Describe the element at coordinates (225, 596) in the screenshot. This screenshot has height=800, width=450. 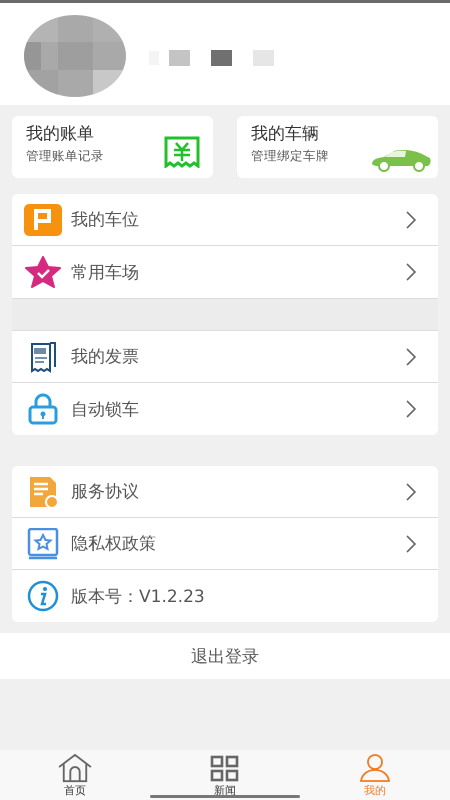
I see `version-row: 版本号：V1.2.23` at that location.